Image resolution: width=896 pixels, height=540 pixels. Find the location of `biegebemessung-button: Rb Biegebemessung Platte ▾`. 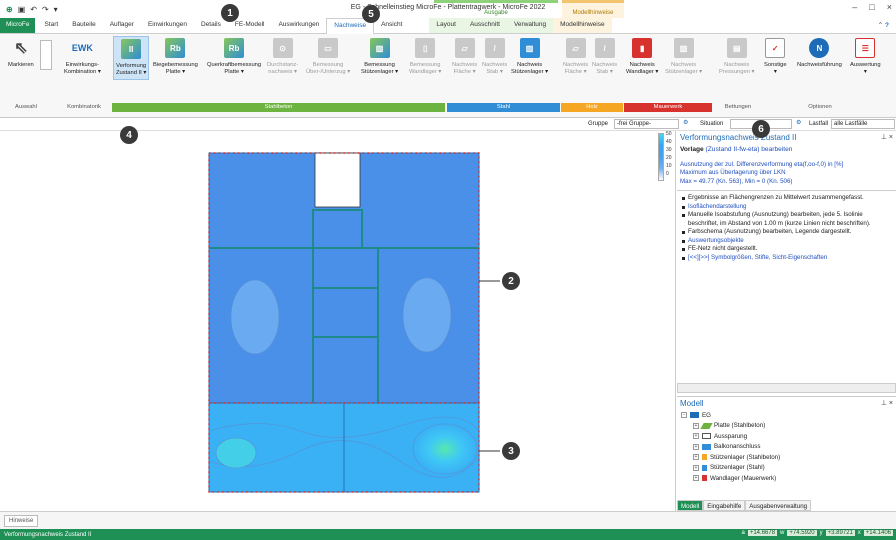

biegebemessung-button: Rb Biegebemessung Platte ▾ is located at coordinates (175, 57).